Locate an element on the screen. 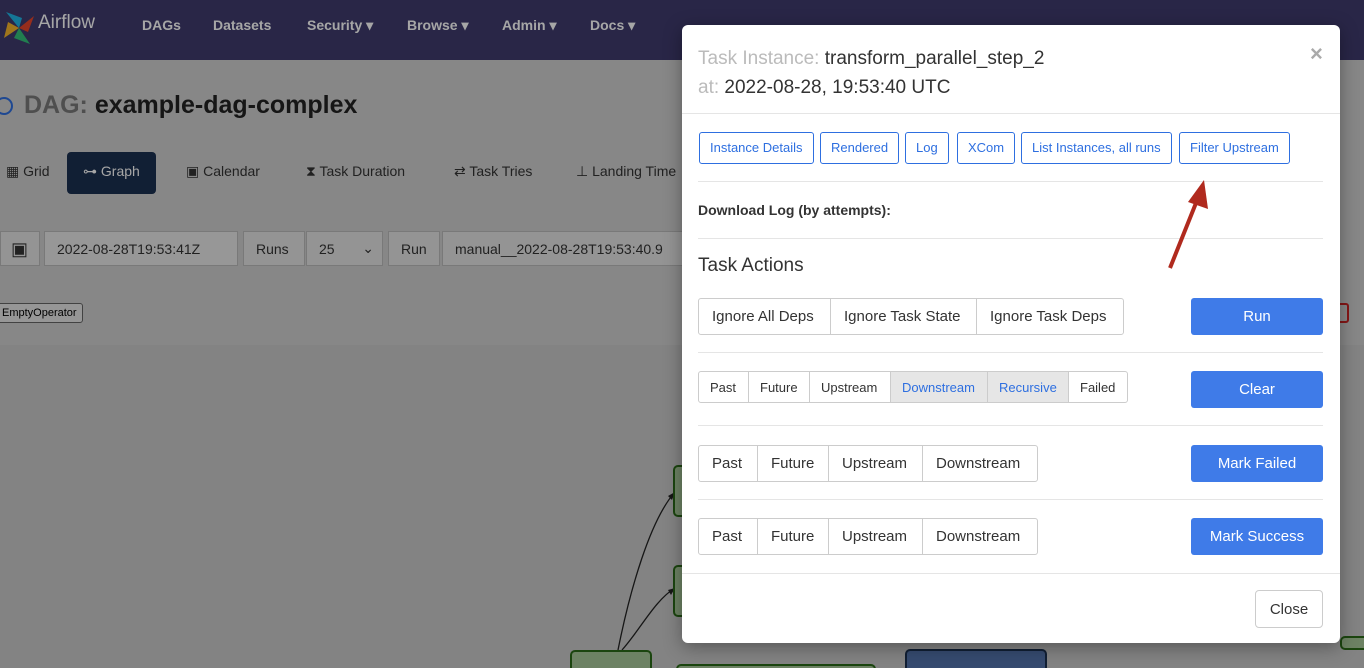  failed-past-toggle: Past is located at coordinates (728, 463).